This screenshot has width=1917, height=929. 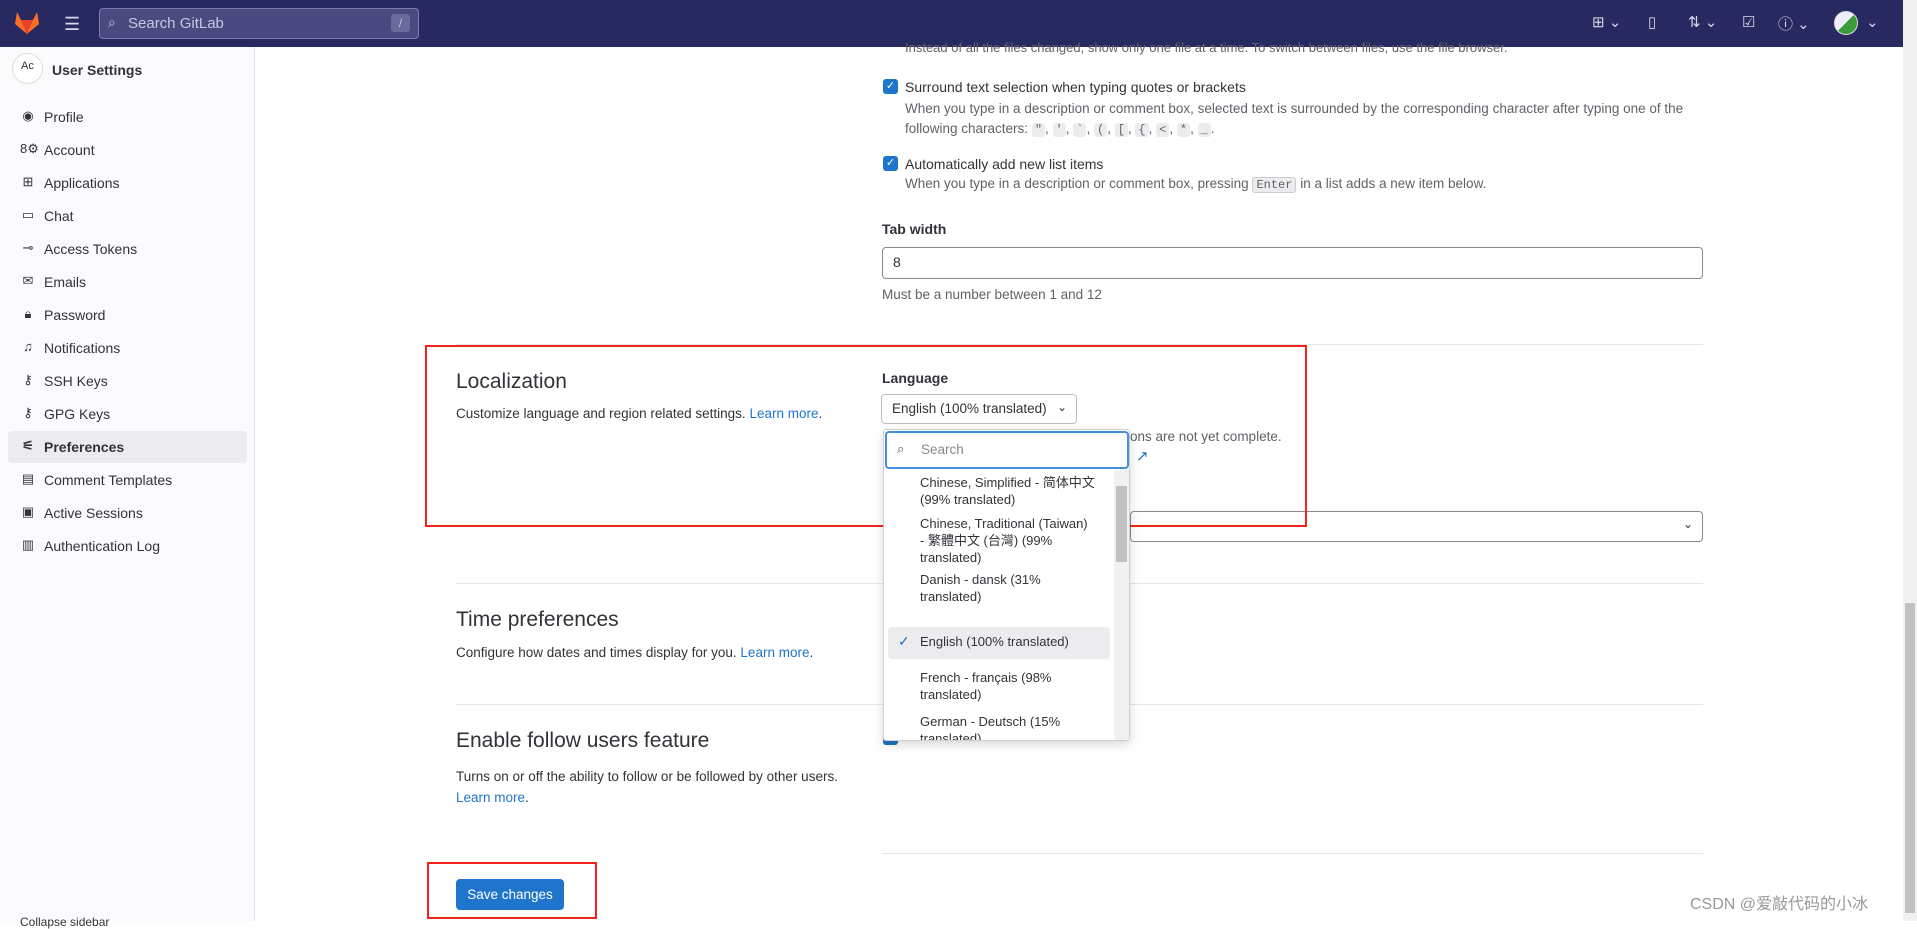 What do you see at coordinates (1163, 130) in the screenshot?
I see `char-key: <` at bounding box center [1163, 130].